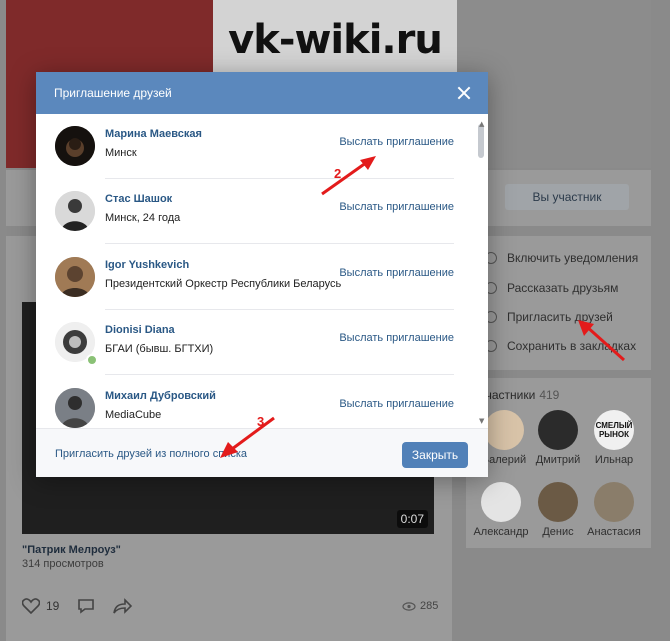 The width and height of the screenshot is (670, 641). I want to click on friend-name: Стас Шашок, so click(138, 199).